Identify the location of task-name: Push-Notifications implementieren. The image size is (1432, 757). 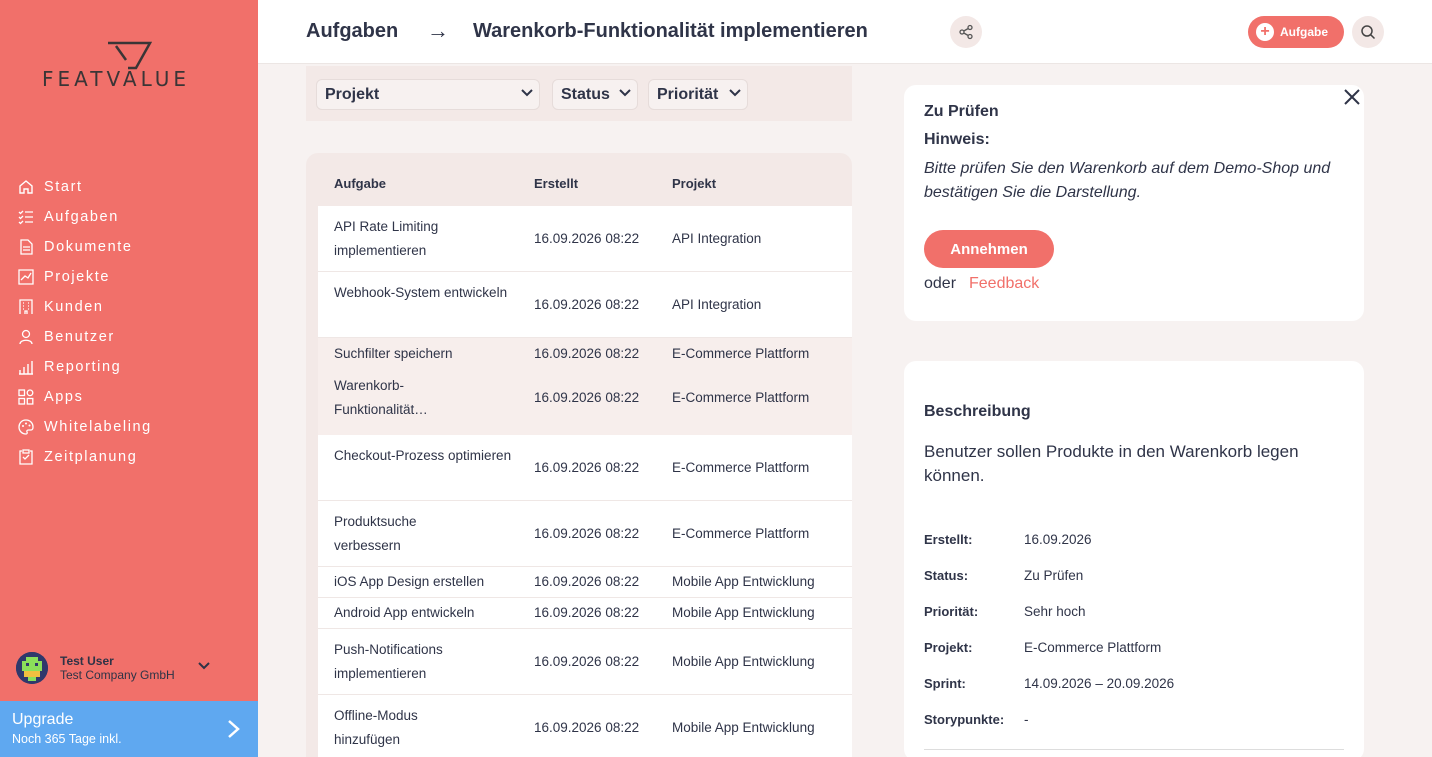
(388, 661).